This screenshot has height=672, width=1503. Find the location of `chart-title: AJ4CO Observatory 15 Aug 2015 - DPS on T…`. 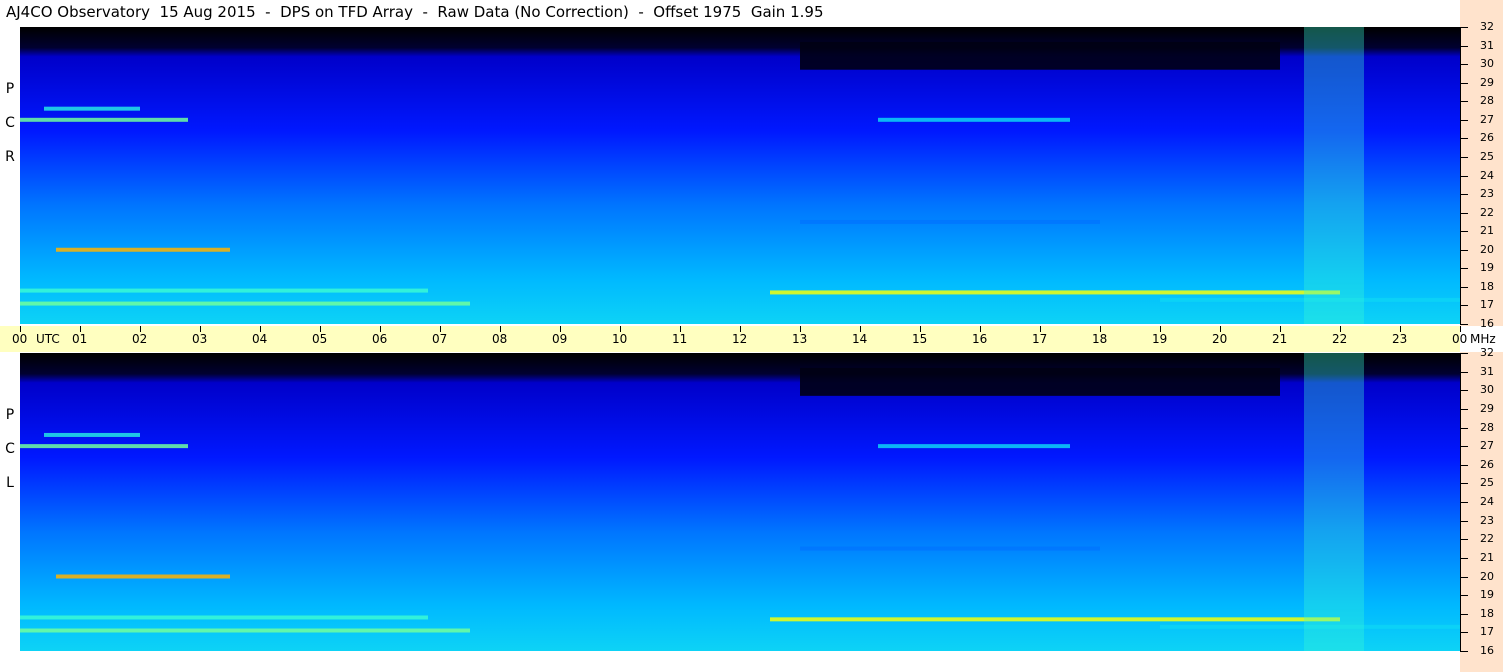

chart-title: AJ4CO Observatory 15 Aug 2015 - DPS on T… is located at coordinates (415, 12).